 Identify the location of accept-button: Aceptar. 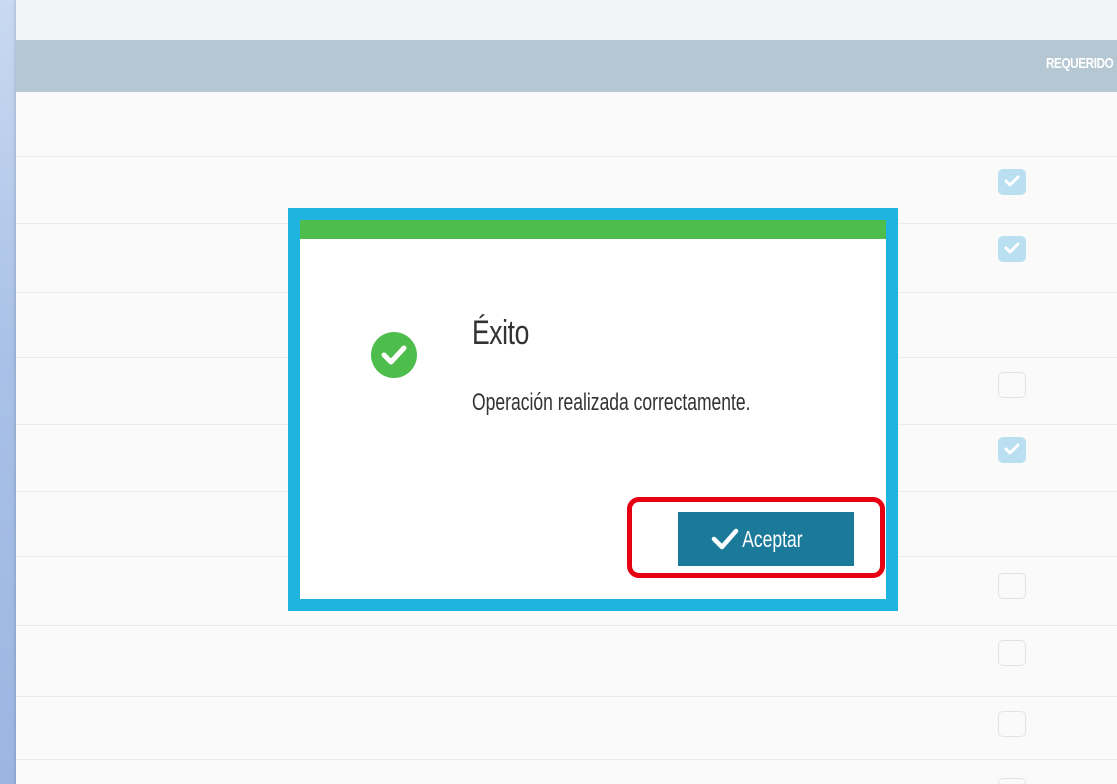
(766, 539).